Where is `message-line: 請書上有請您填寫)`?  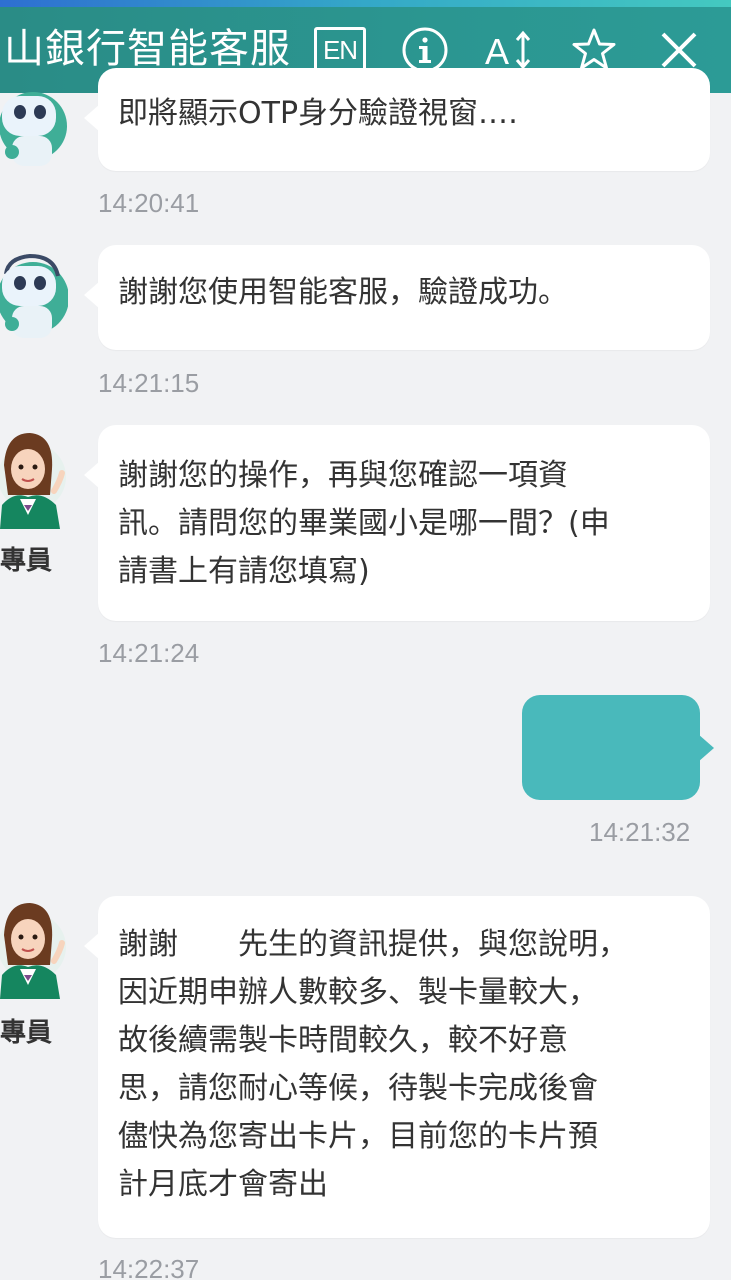
message-line: 請書上有請您填寫) is located at coordinates (244, 571).